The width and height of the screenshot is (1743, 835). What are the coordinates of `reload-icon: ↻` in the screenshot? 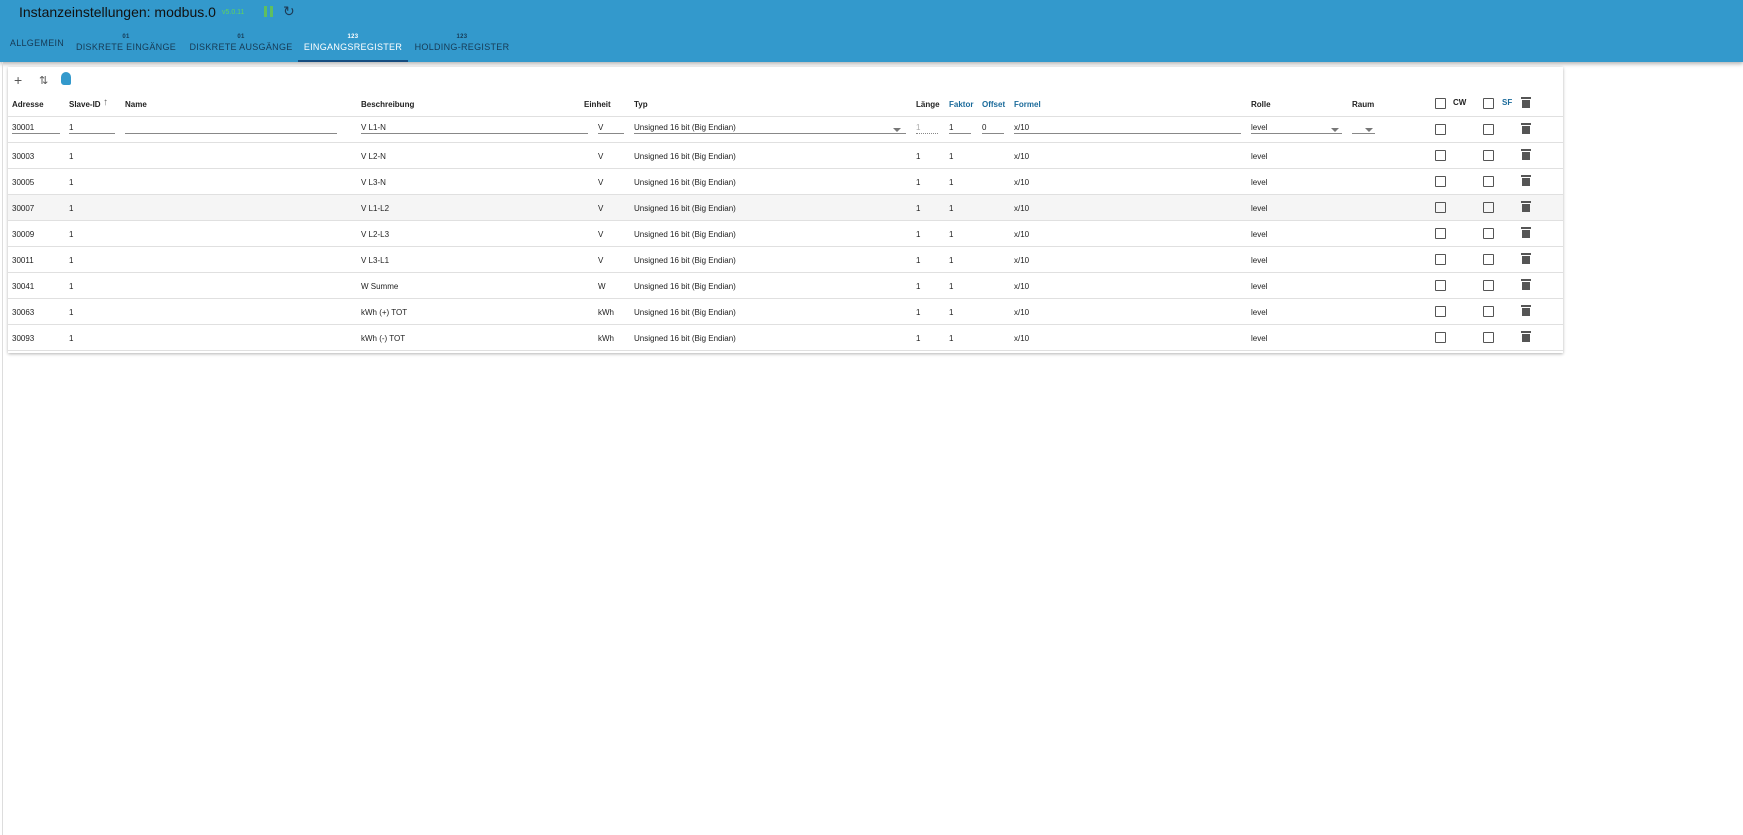 It's located at (289, 11).